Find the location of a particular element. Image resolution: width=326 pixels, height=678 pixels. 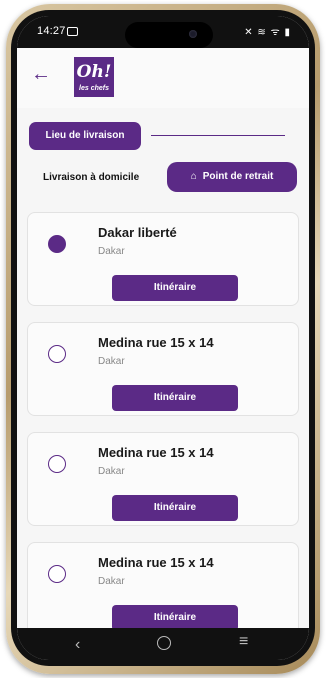

nav-menu-icon: ≡ is located at coordinates (243, 642).